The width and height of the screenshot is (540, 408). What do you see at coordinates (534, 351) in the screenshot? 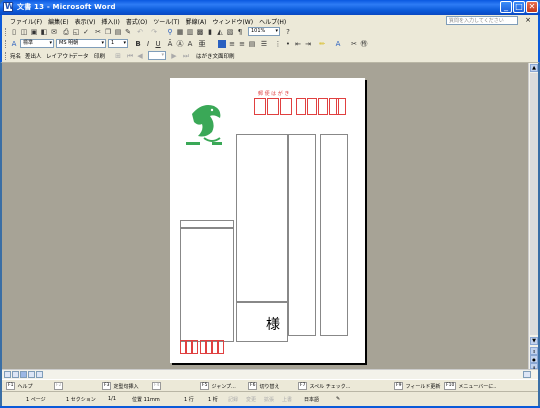
I see `prev-page-icon: ⇞` at bounding box center [534, 351].